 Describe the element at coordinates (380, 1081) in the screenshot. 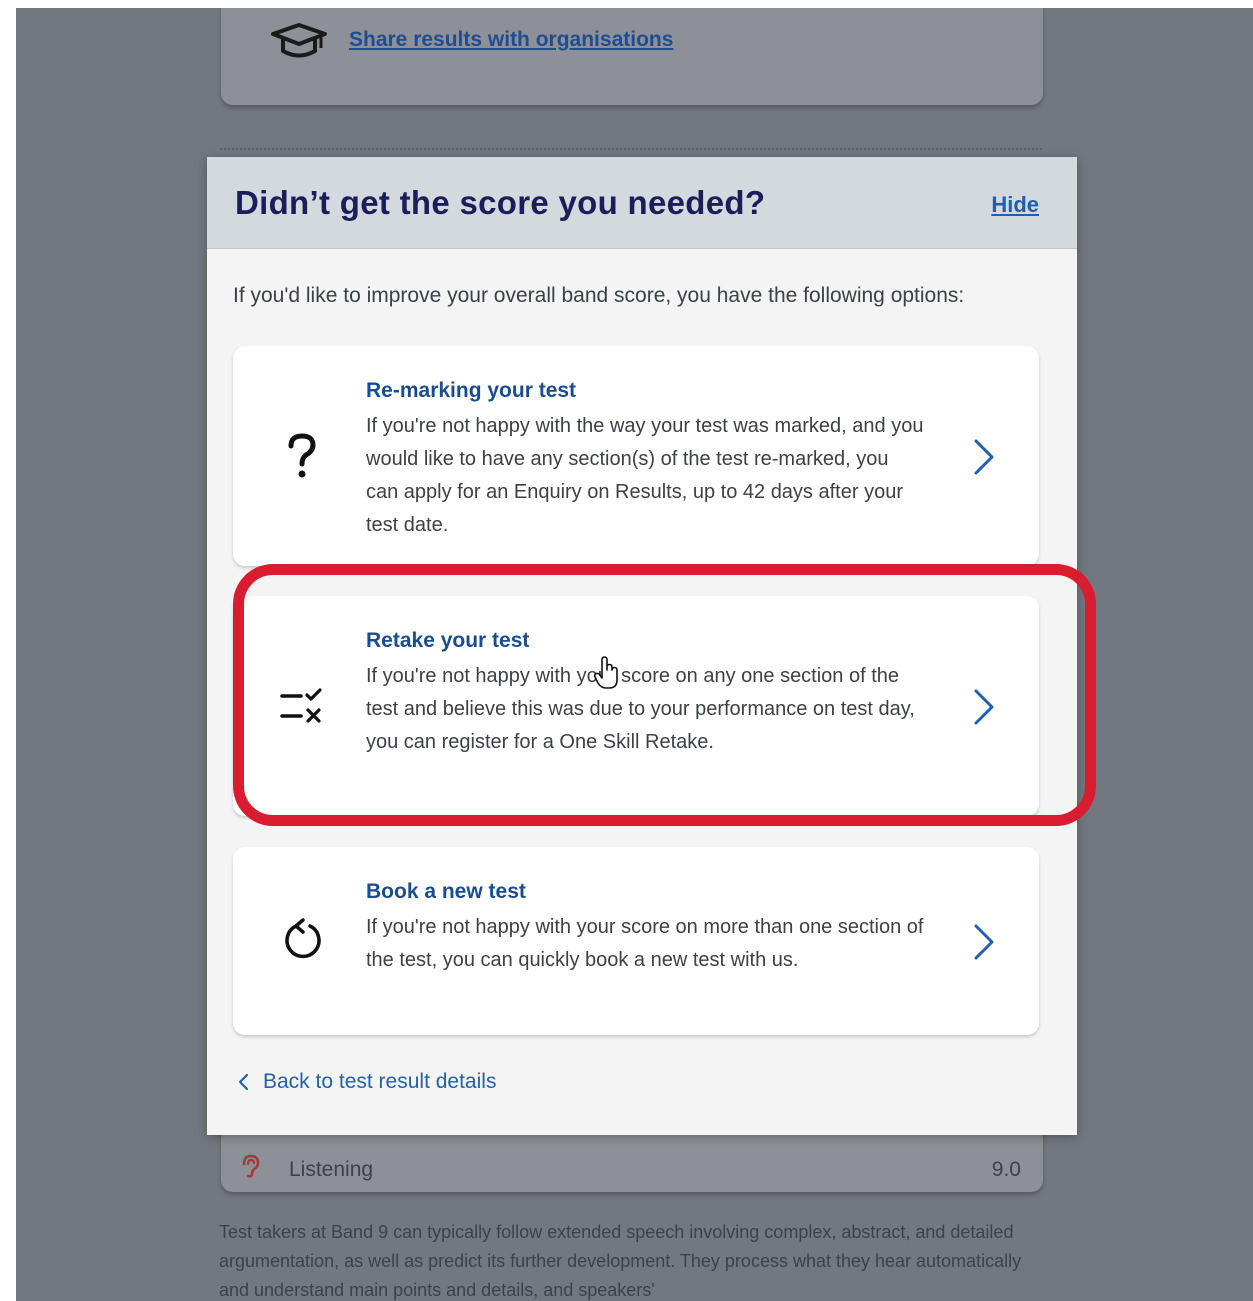

I see `back-link-label: Back to test result details` at that location.